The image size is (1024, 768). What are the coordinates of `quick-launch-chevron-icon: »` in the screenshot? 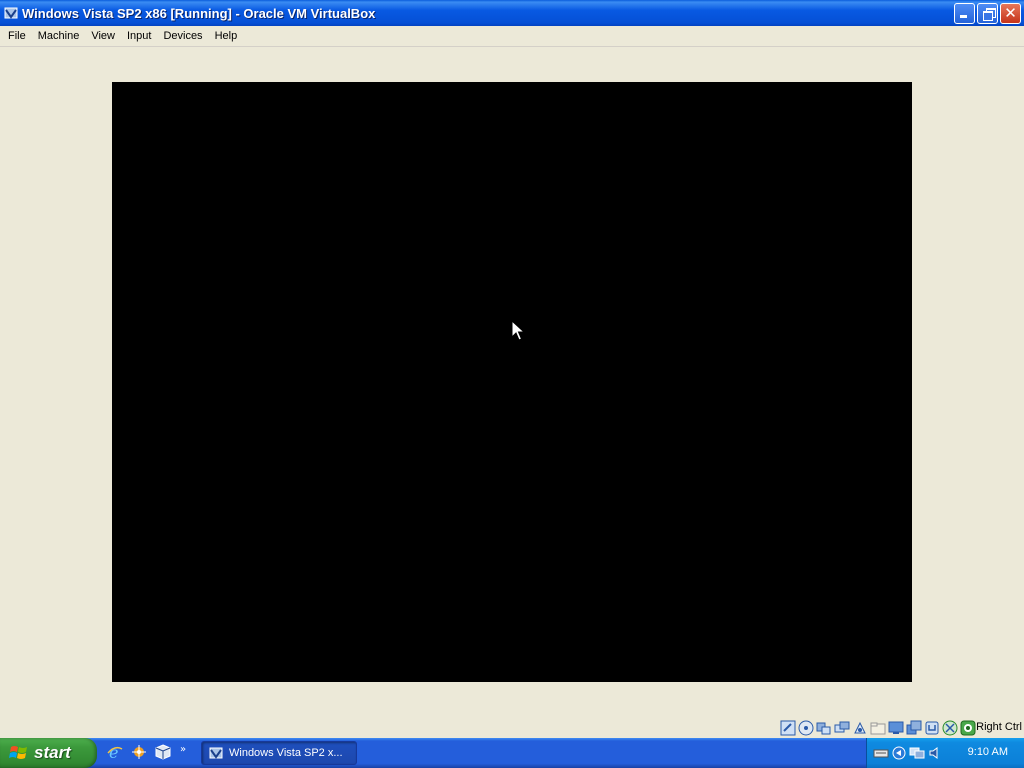 It's located at (183, 749).